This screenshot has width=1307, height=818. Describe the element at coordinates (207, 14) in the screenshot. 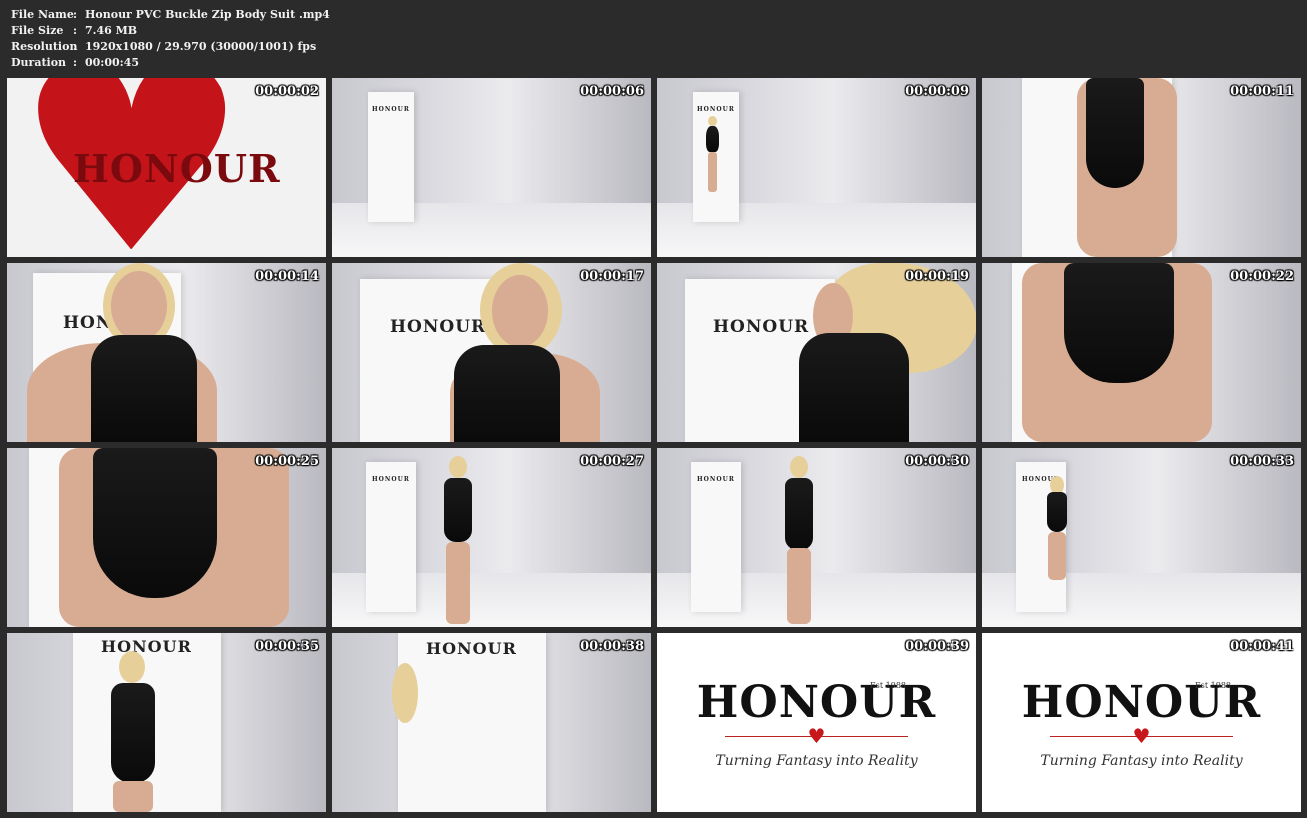

I see `file-name-value: Honour PVC Buckle Zip Body Suit .mp4` at that location.